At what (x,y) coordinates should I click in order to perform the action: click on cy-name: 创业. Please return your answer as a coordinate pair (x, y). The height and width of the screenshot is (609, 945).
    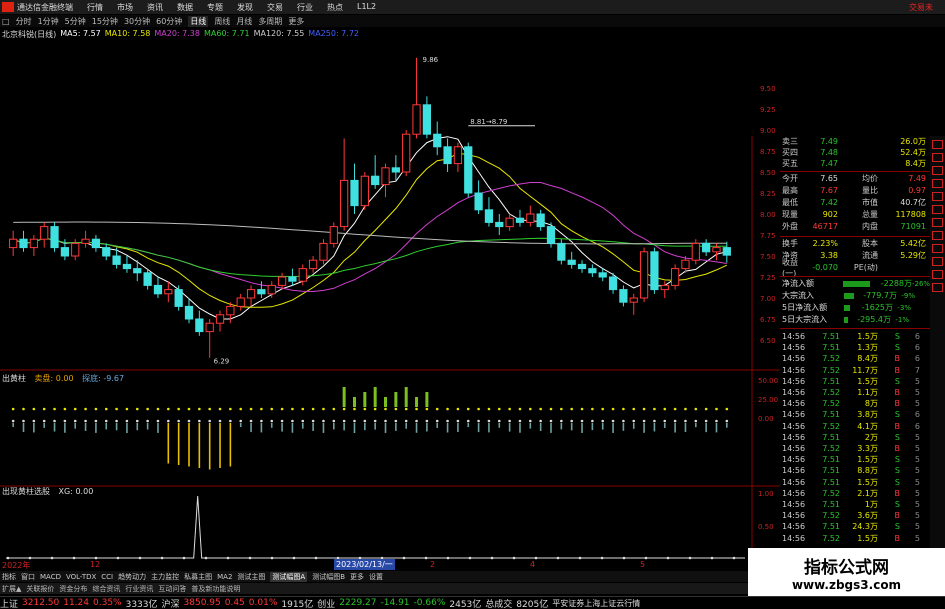
    Looking at the image, I should click on (326, 603).